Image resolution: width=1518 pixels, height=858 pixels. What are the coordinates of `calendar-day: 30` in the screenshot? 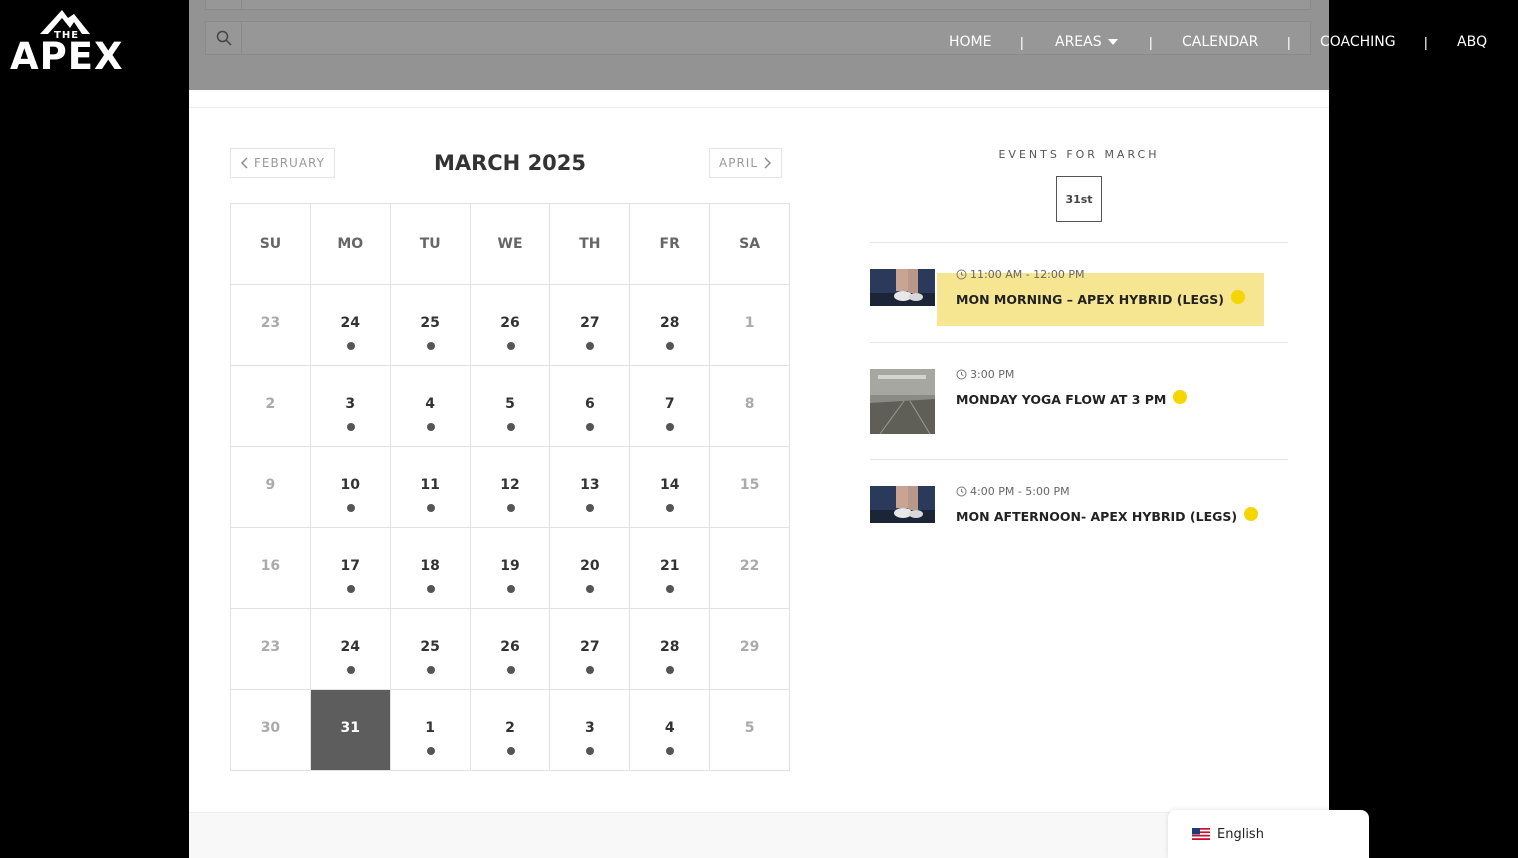 It's located at (271, 730).